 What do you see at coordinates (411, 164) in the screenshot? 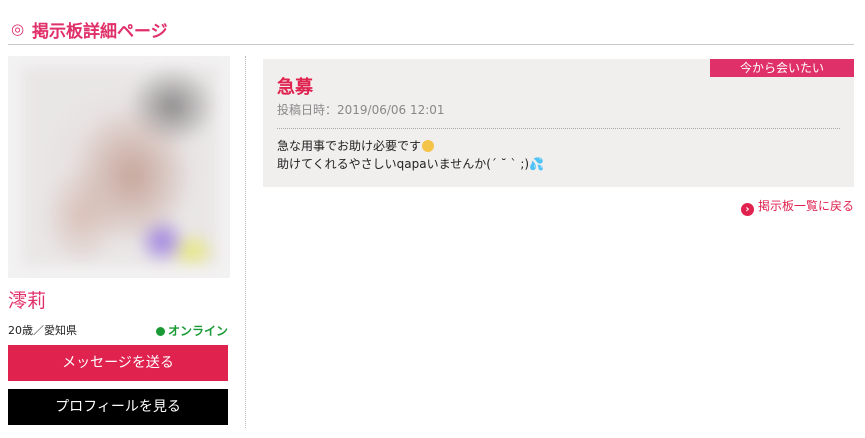
I see `post-line-2: 助けてくれるやさしいqapaいませんか(´ ˘ ` ;)💦` at bounding box center [411, 164].